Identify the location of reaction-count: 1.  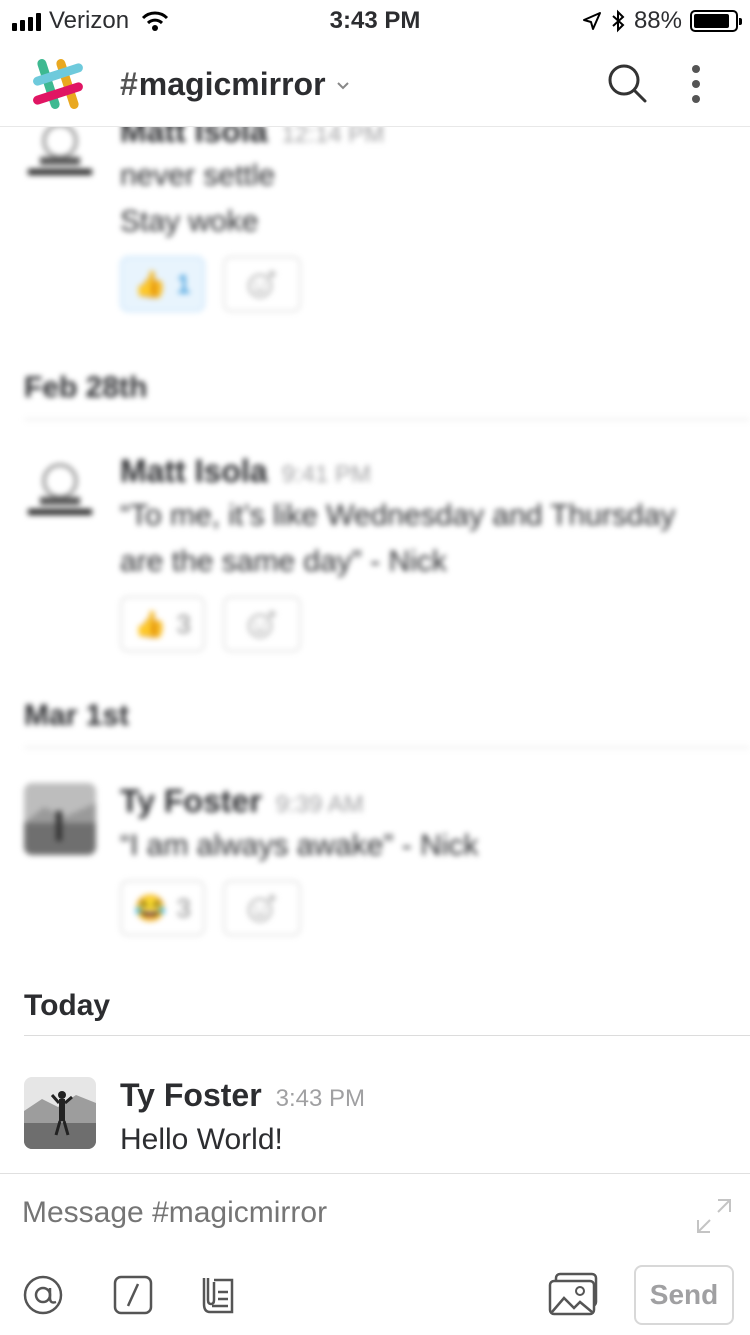
(183, 283).